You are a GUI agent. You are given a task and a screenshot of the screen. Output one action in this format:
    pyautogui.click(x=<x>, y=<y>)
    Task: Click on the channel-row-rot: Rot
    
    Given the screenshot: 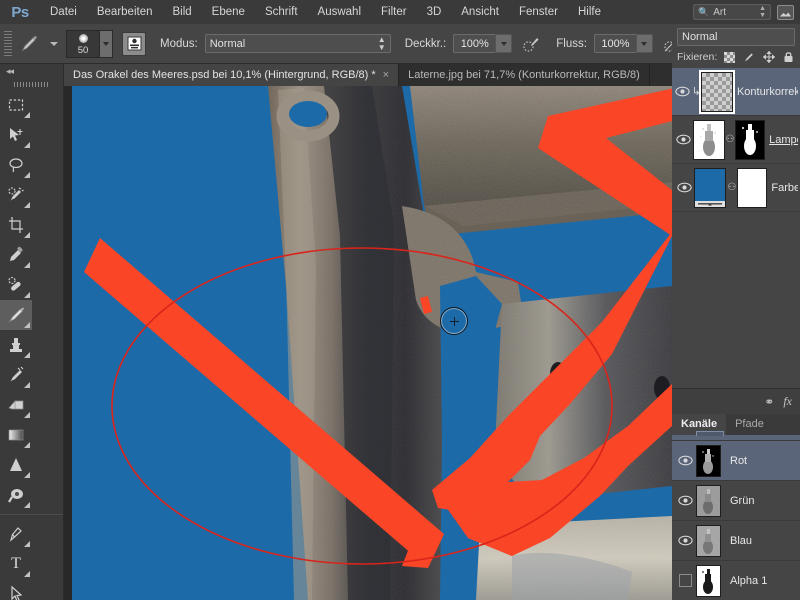 What is the action you would take?
    pyautogui.click(x=736, y=461)
    